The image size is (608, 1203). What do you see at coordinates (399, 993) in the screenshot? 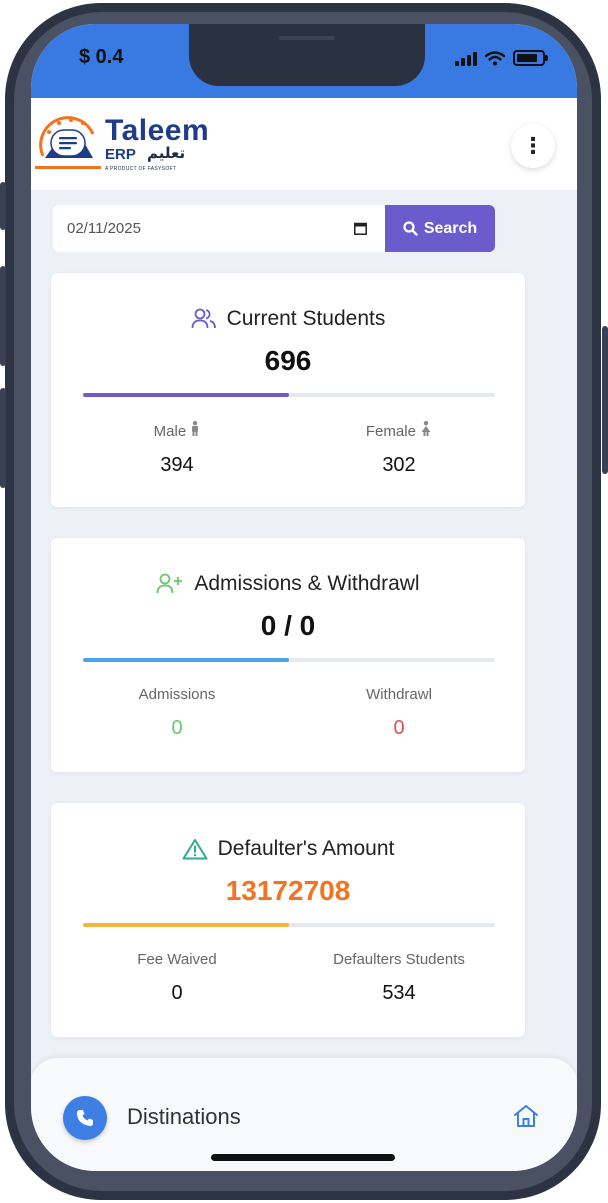
I see `defaulters-students-count: 534` at bounding box center [399, 993].